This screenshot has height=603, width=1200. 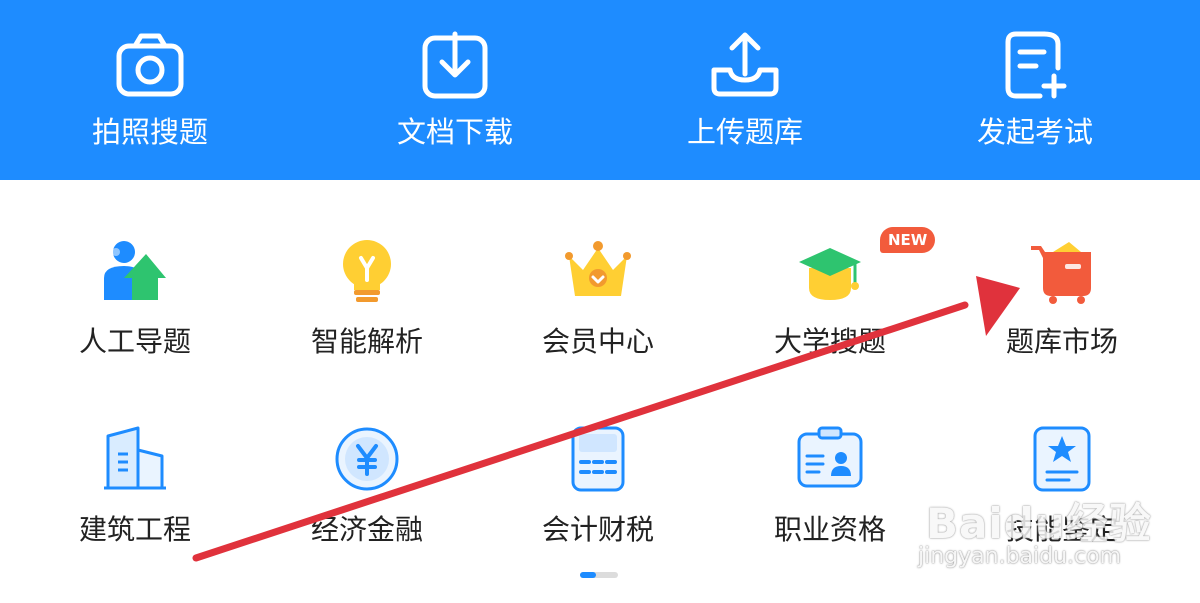 I want to click on construction-label: 建筑工程, so click(x=134, y=529).